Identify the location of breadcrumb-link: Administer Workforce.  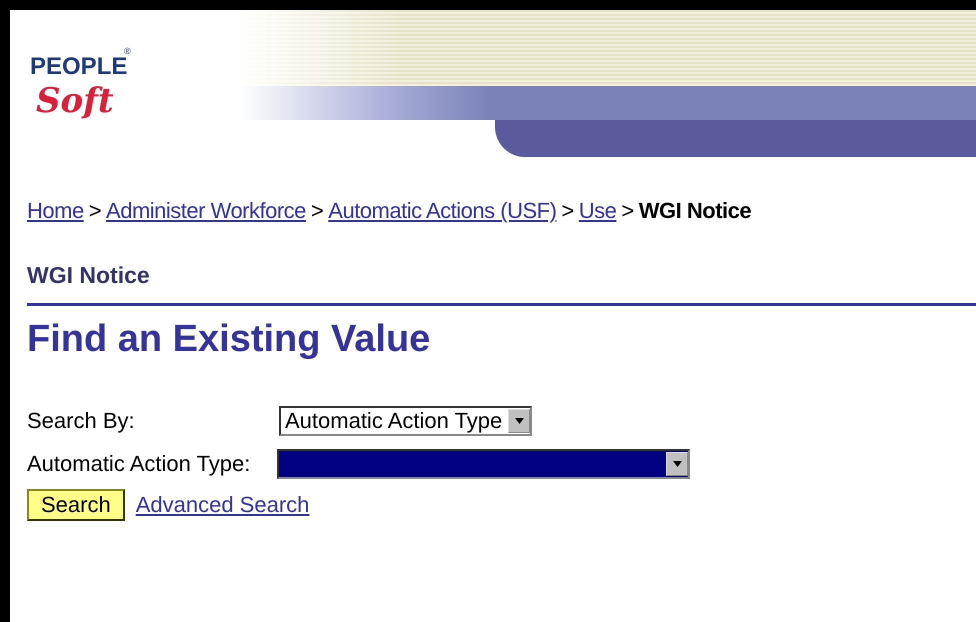
(206, 211).